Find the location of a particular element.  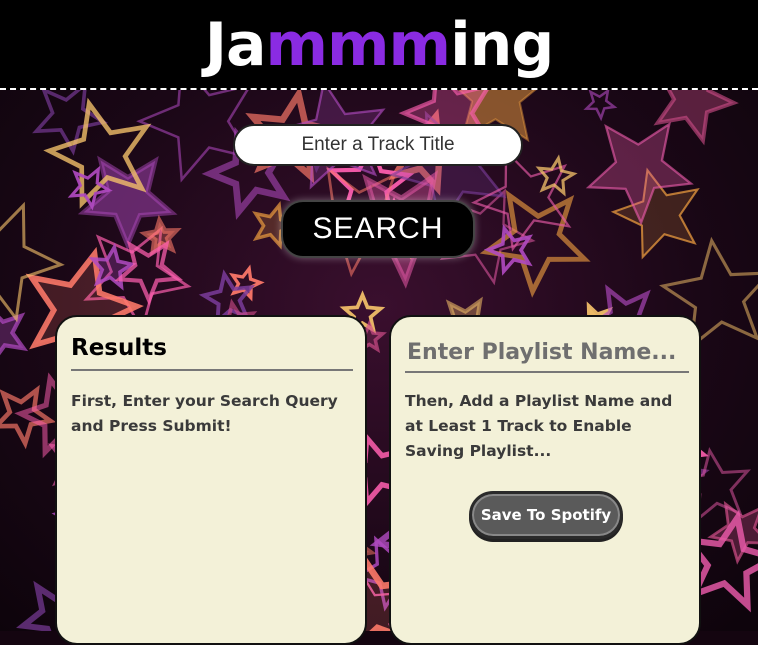

app-header: Jammming is located at coordinates (379, 45).